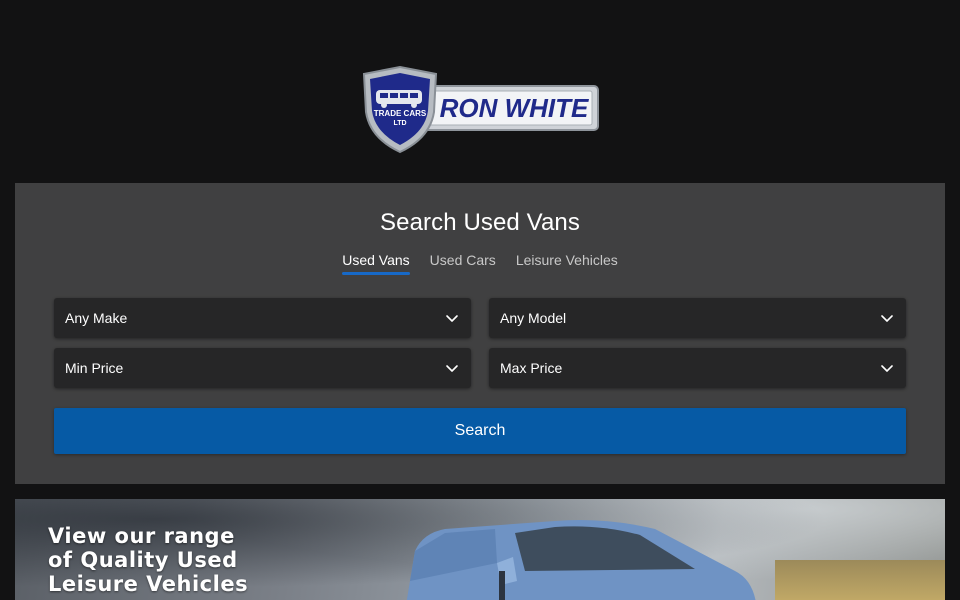 Image resolution: width=960 pixels, height=600 pixels. I want to click on tab-used-cars: Used Cars, so click(463, 262).